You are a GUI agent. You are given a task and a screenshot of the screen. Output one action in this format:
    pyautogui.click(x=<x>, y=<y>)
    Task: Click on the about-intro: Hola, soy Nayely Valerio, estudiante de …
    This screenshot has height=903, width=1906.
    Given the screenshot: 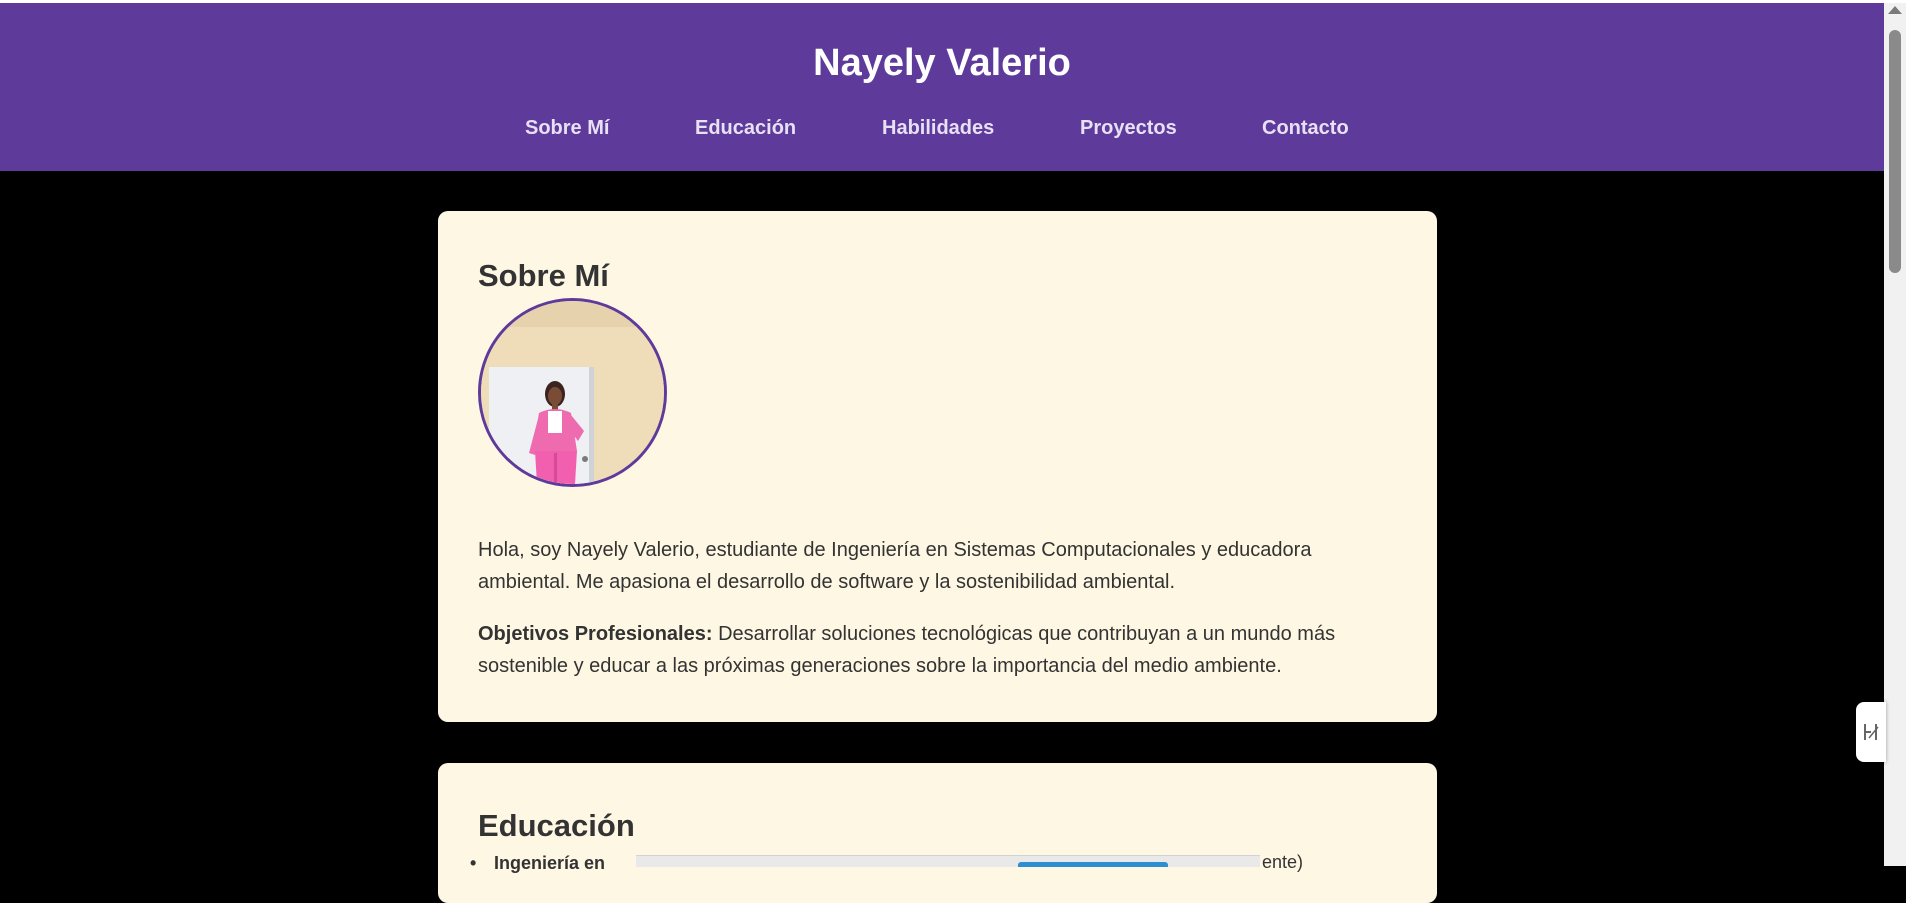 What is the action you would take?
    pyautogui.click(x=895, y=566)
    